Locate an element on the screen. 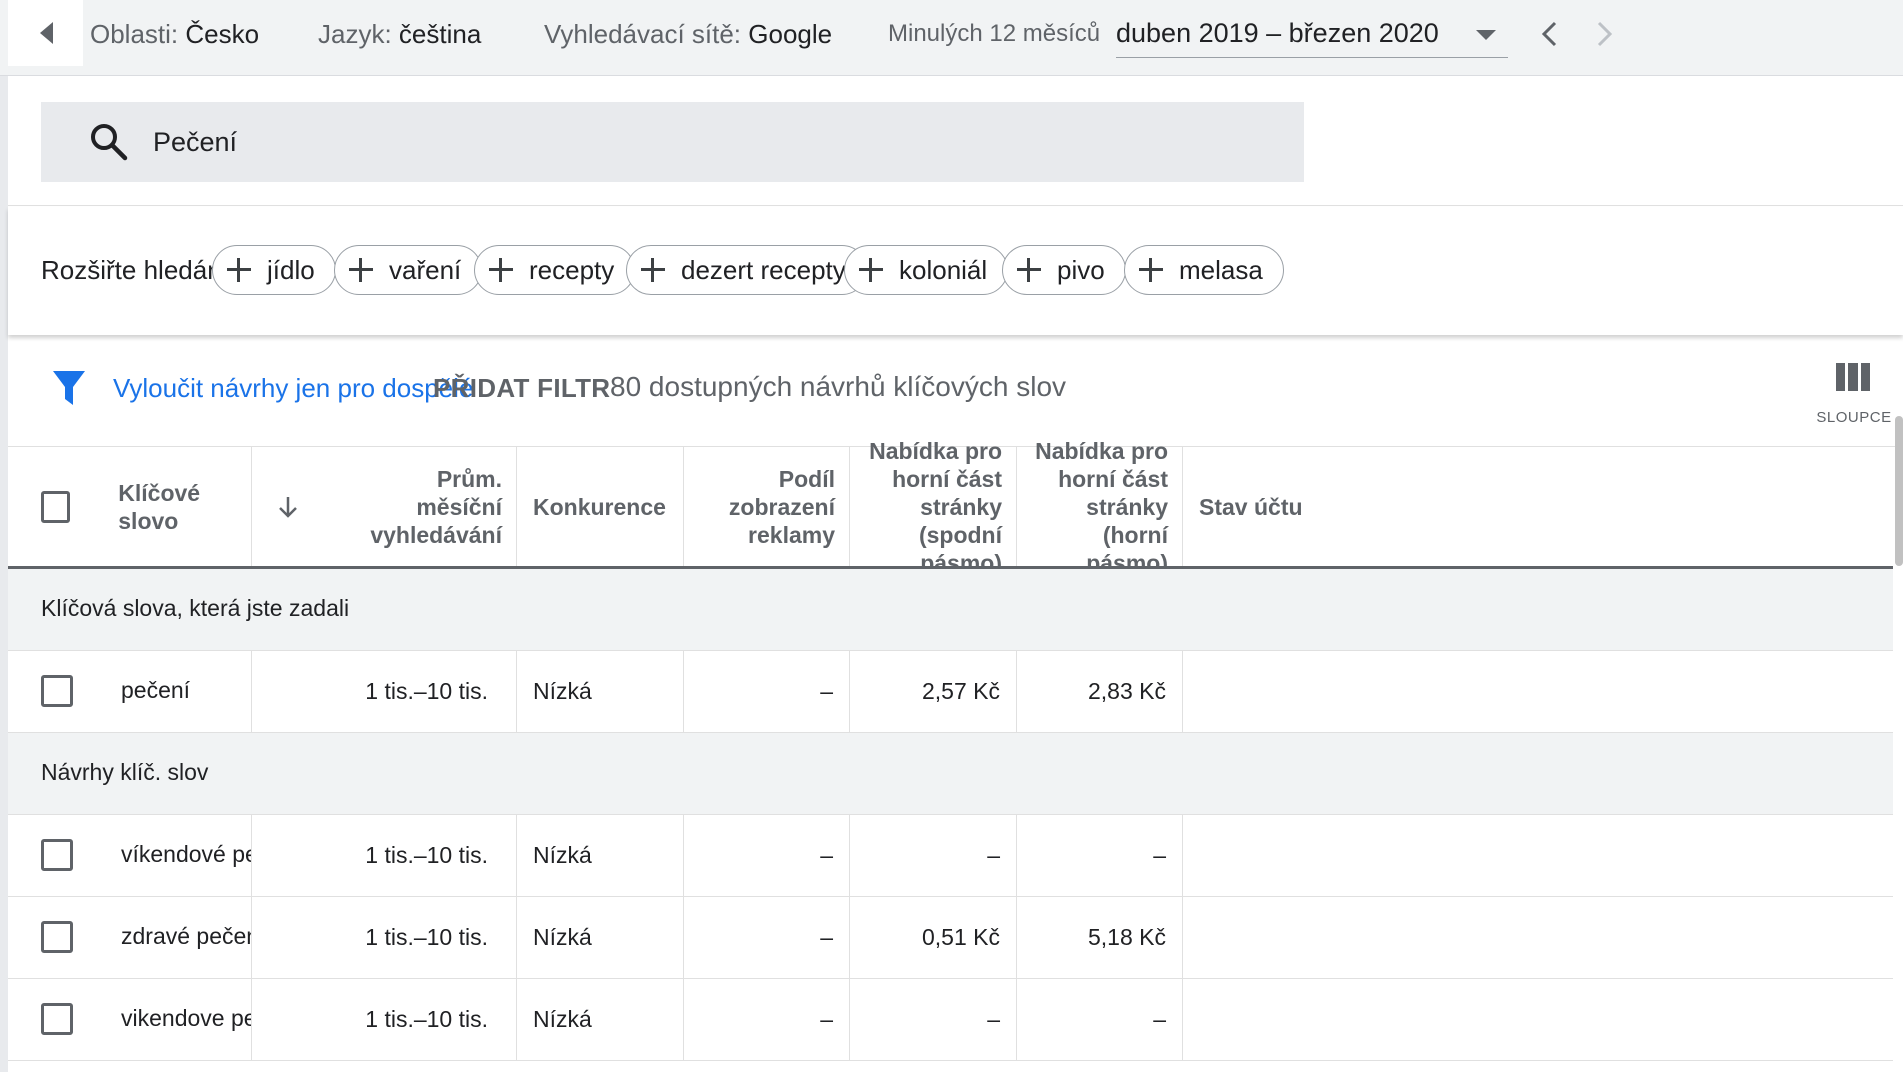 The height and width of the screenshot is (1072, 1903). search-box is located at coordinates (672, 142).